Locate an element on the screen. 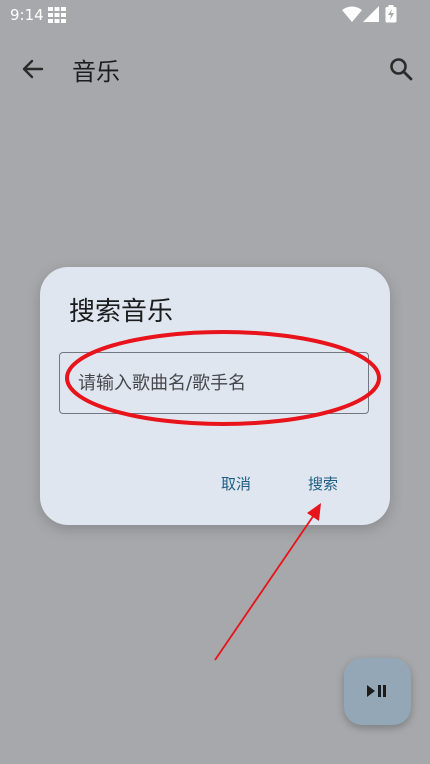 This screenshot has width=430, height=764. play-pause-fab is located at coordinates (377, 691).